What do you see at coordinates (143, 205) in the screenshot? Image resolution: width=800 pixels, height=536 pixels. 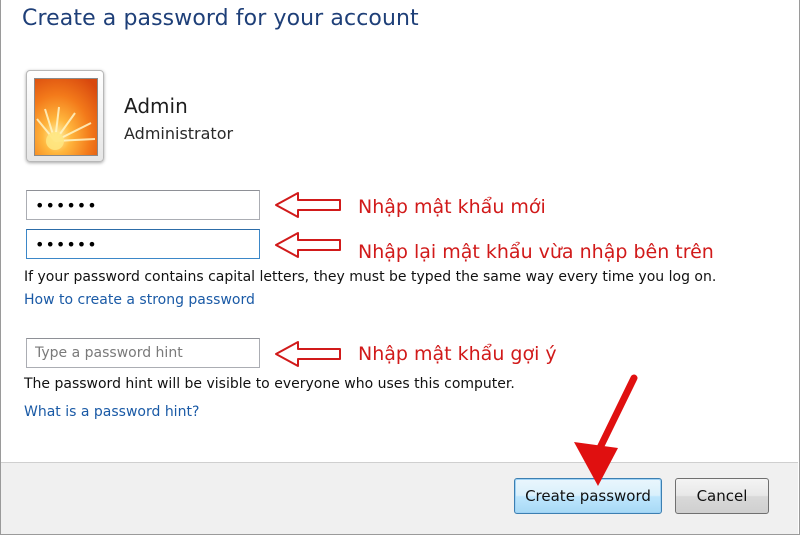 I see `new-password-field` at bounding box center [143, 205].